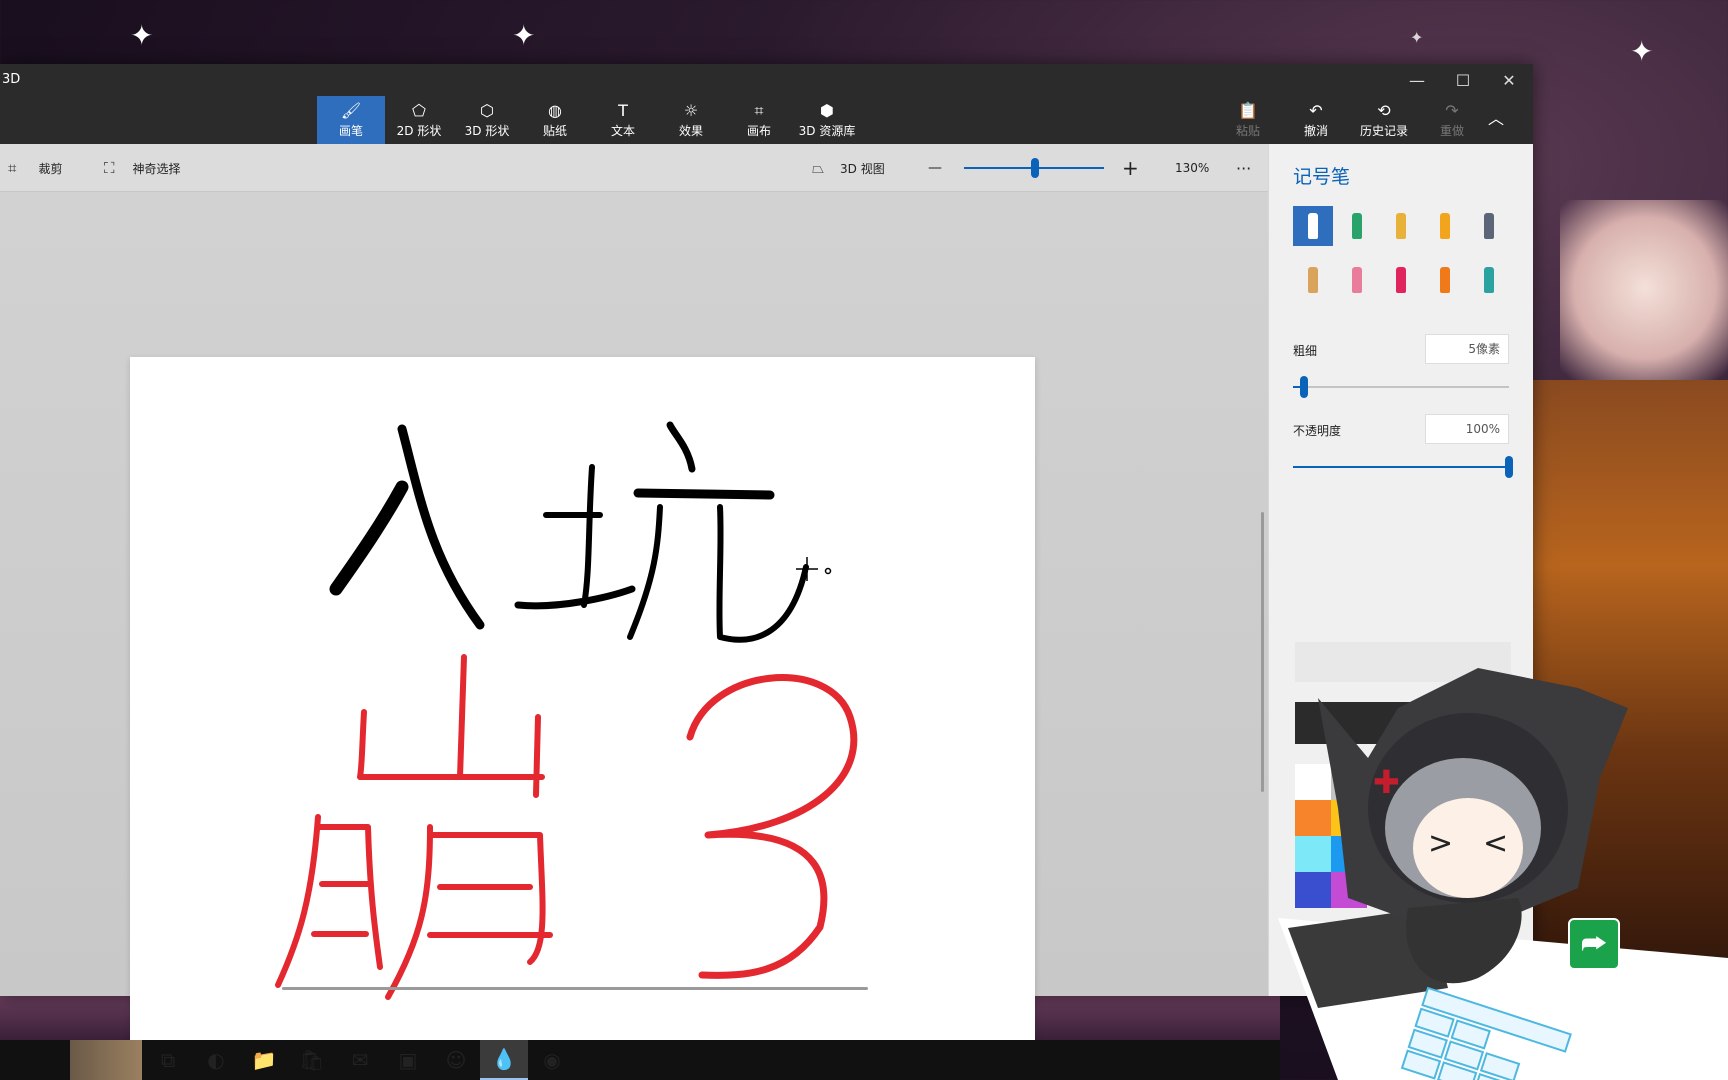 Image resolution: width=1728 pixels, height=1080 pixels. Describe the element at coordinates (1383, 130) in the screenshot. I see `toolbar-label: 历史记录` at that location.